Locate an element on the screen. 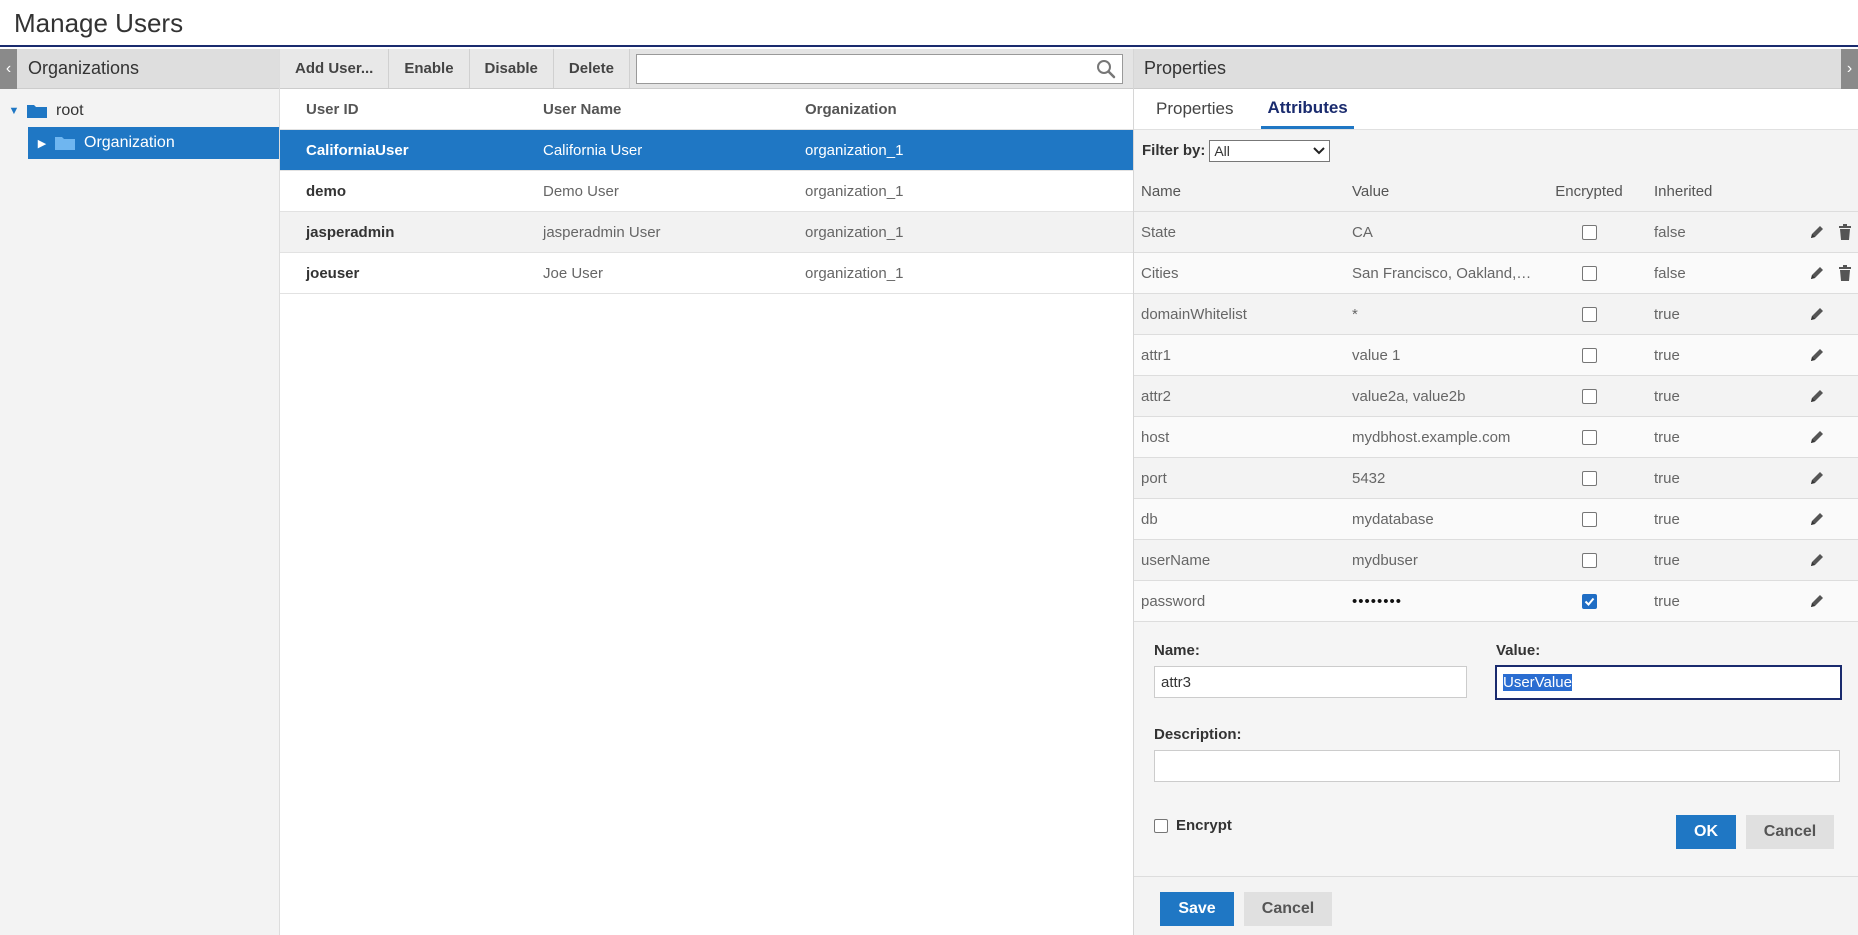  user-id-cell: CaliforniaUser is located at coordinates (357, 150).